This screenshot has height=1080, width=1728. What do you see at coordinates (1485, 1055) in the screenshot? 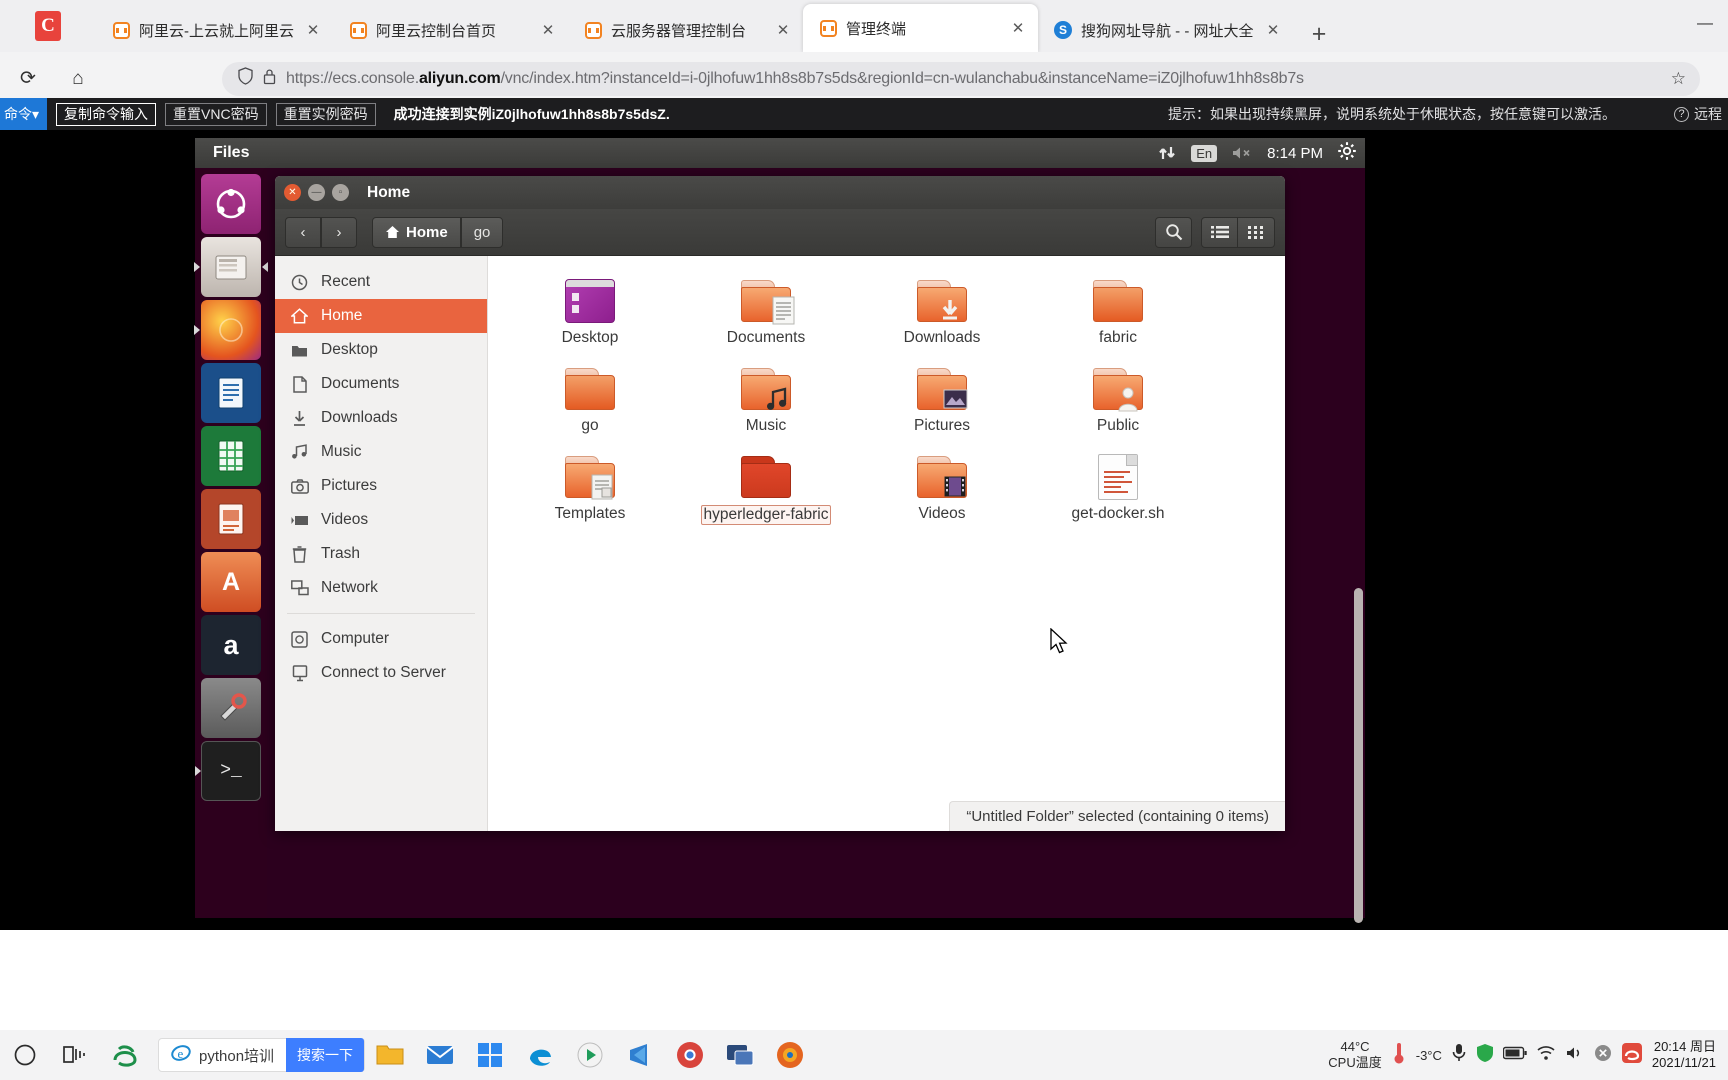
I see `shield-icon` at bounding box center [1485, 1055].